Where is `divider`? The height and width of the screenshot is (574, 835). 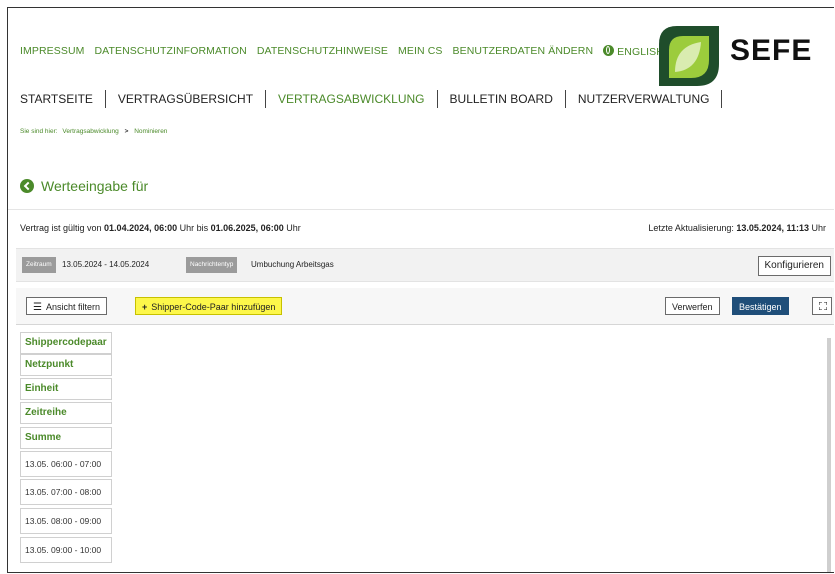
divider is located at coordinates (421, 209).